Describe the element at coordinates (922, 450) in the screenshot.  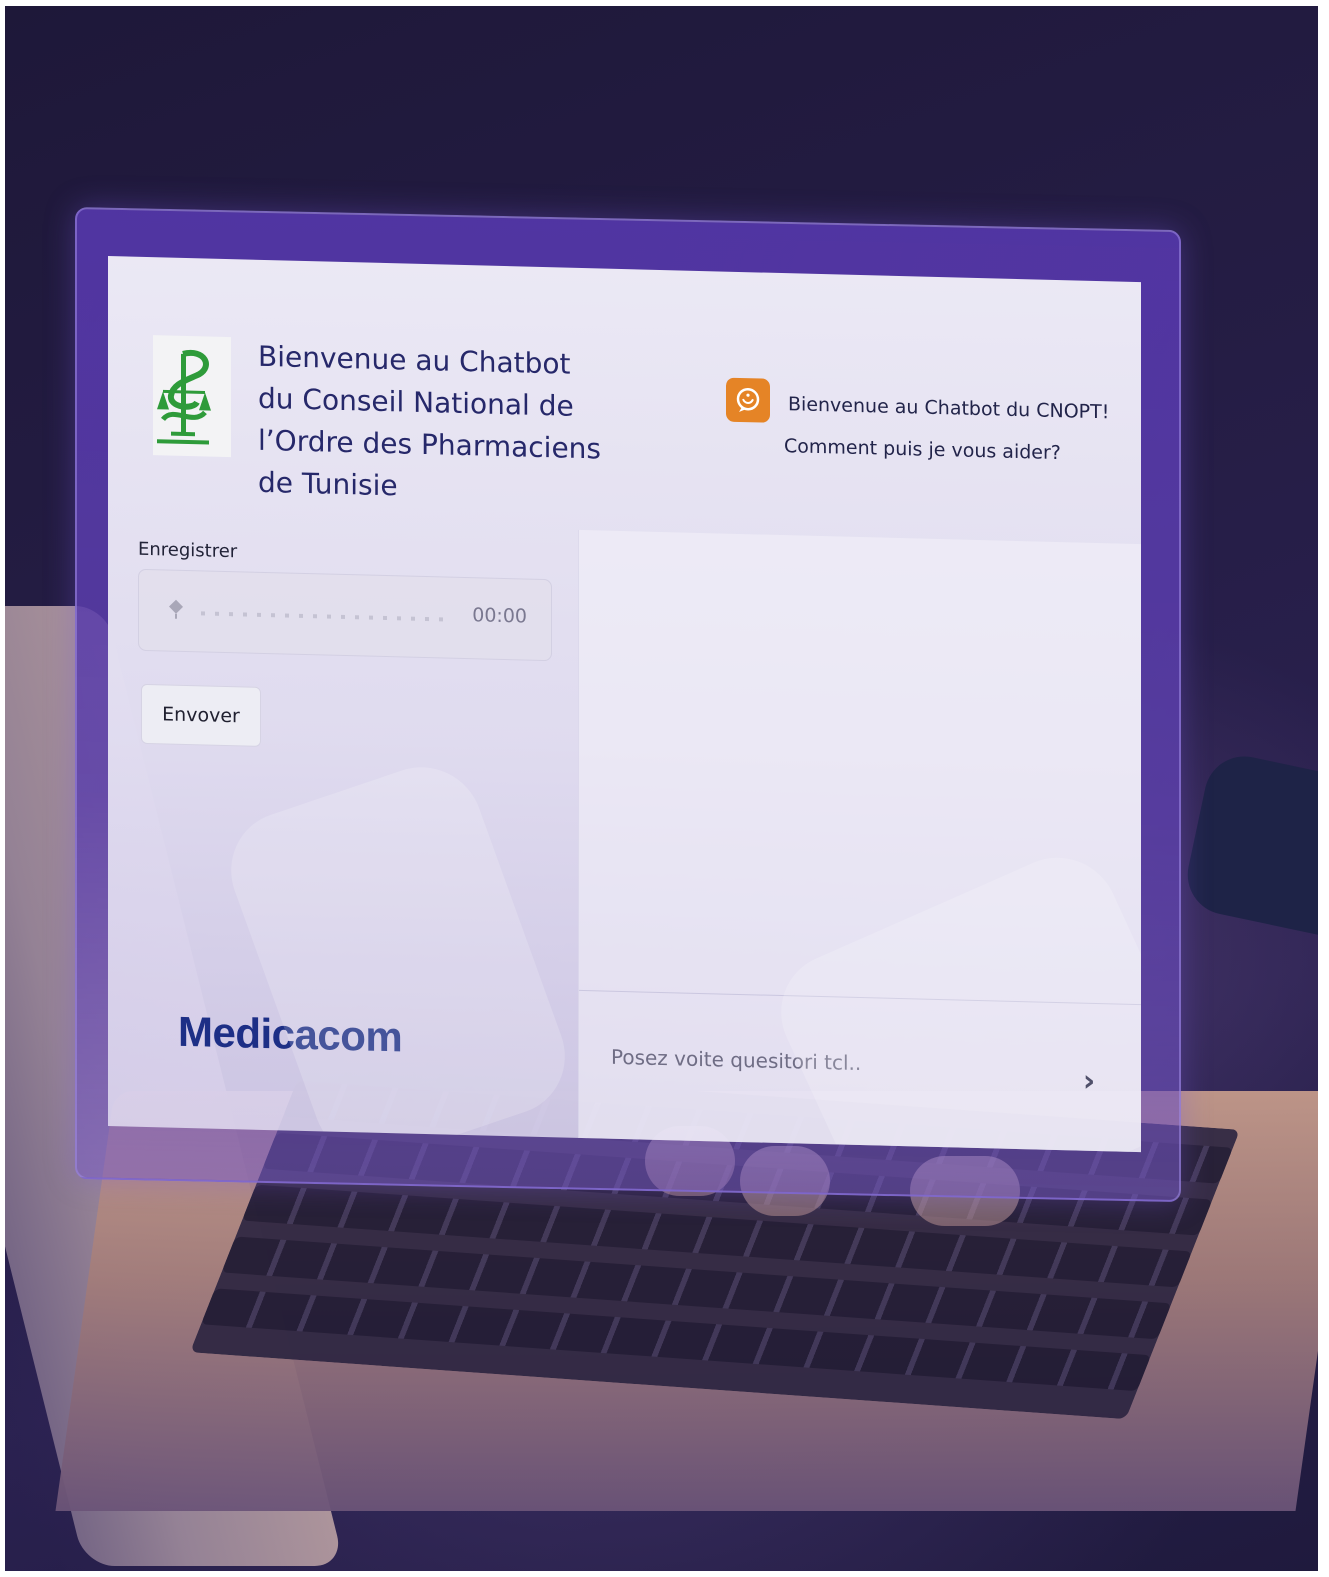
I see `greeting-line: Comment puis je vous aider?` at that location.